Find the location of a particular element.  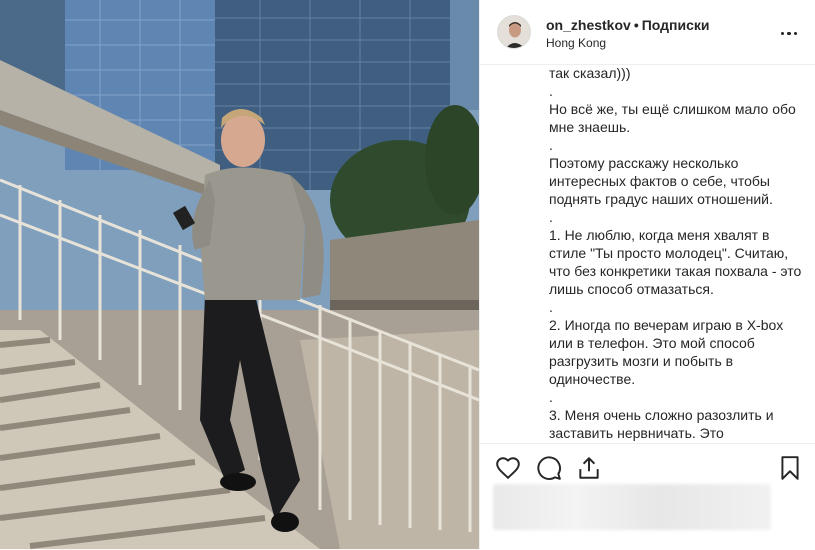

post-header: on_zhestkov • Подписки Hong Kong is located at coordinates (647, 32).